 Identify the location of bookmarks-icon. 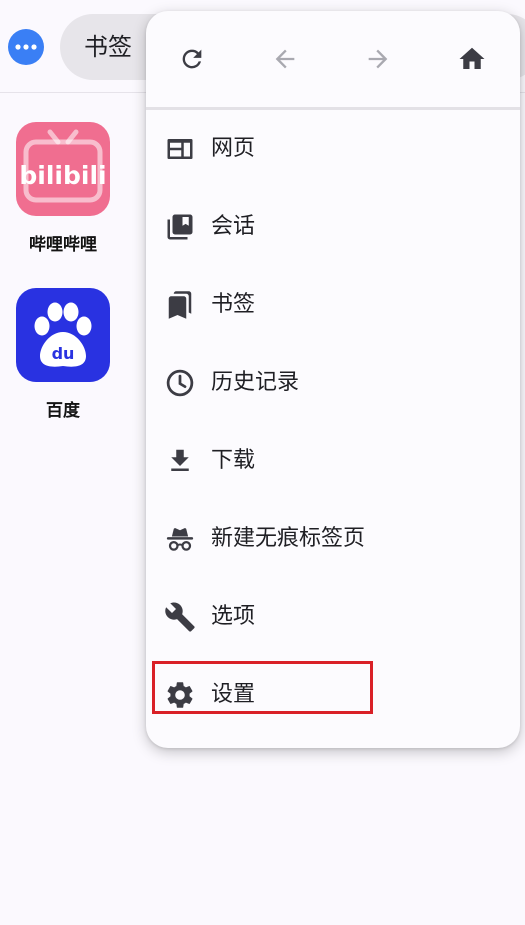
(180, 305).